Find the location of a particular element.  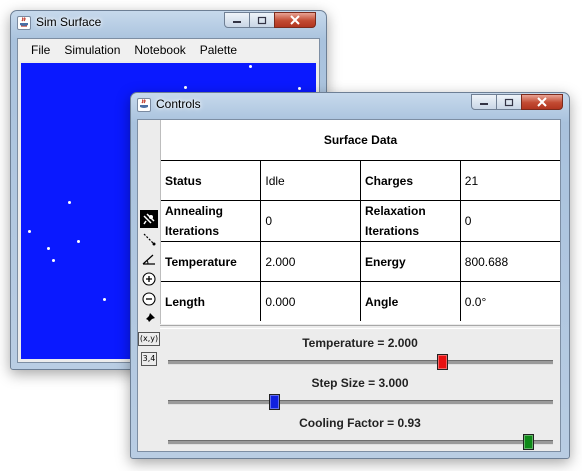

temperature-label: Temperature is located at coordinates (211, 261).